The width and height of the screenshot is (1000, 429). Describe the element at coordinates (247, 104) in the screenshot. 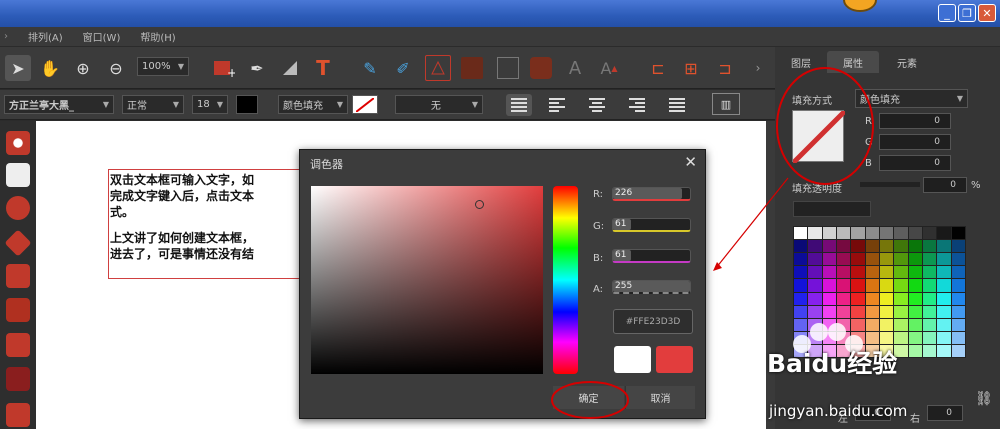

I see `text-color-swatch` at that location.